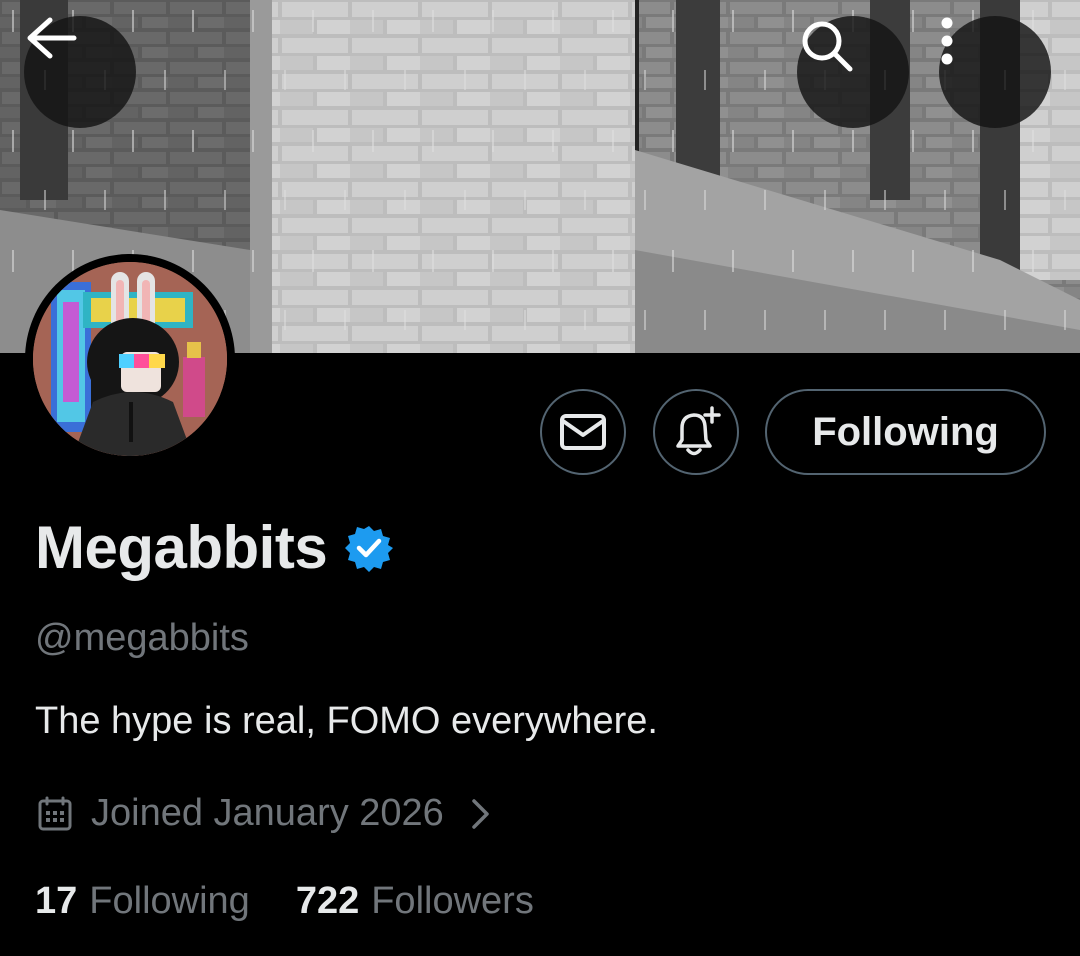  I want to click on profile-avatar, so click(130, 359).